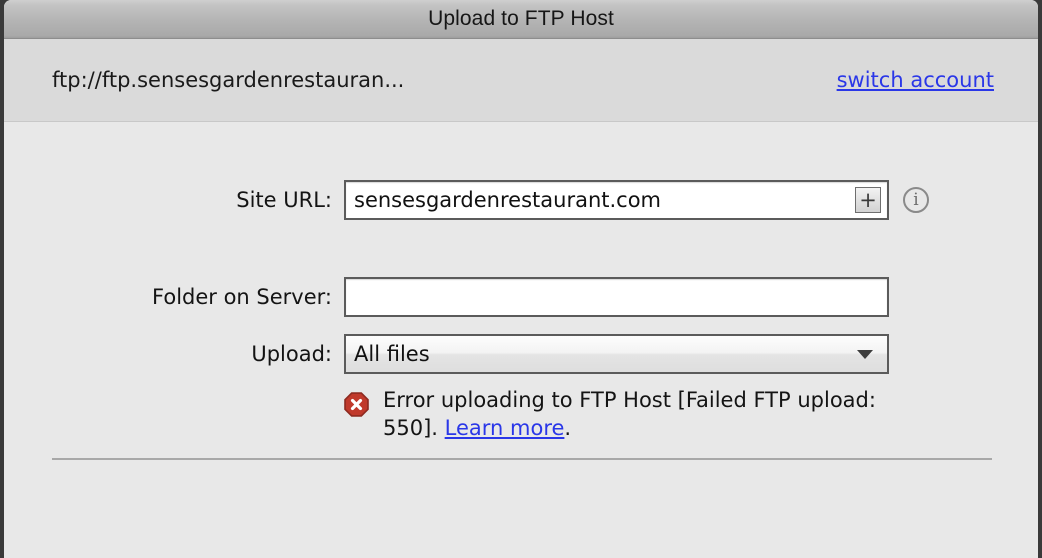 The height and width of the screenshot is (558, 1042). I want to click on dialog-titlebar: Upload to FTP Host, so click(521, 19).